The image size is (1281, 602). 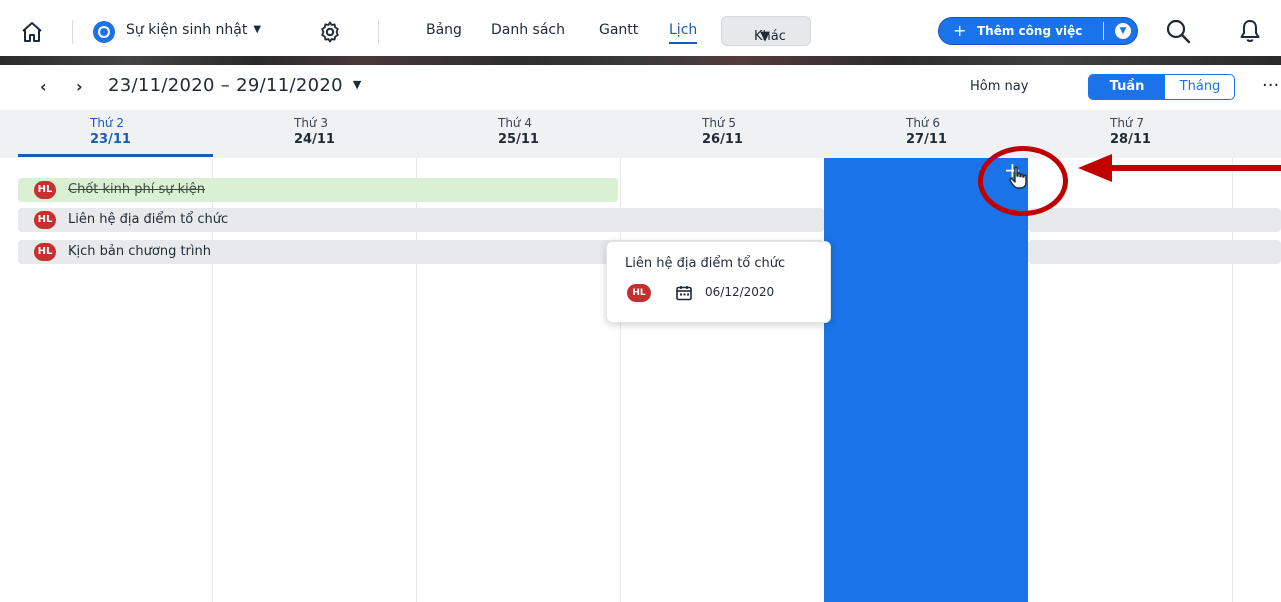 I want to click on task-bar: HL Chốt kinh phí sự kiện, so click(x=318, y=190).